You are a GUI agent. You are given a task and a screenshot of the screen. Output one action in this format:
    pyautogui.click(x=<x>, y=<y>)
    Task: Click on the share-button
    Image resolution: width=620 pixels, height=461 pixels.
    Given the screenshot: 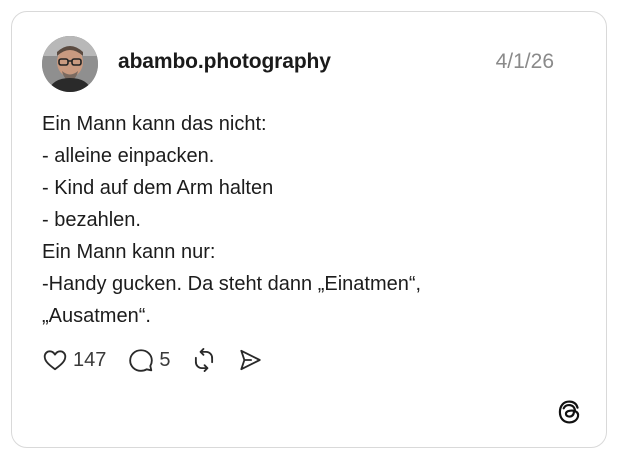 What is the action you would take?
    pyautogui.click(x=250, y=360)
    